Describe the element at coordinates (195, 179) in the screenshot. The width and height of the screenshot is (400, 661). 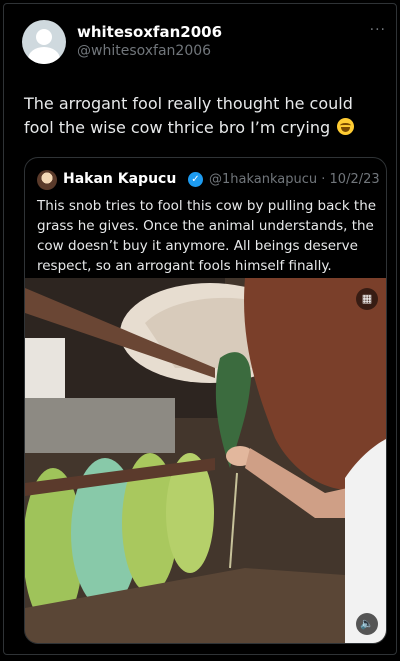
I see `verified-badge-icon: ✓` at that location.